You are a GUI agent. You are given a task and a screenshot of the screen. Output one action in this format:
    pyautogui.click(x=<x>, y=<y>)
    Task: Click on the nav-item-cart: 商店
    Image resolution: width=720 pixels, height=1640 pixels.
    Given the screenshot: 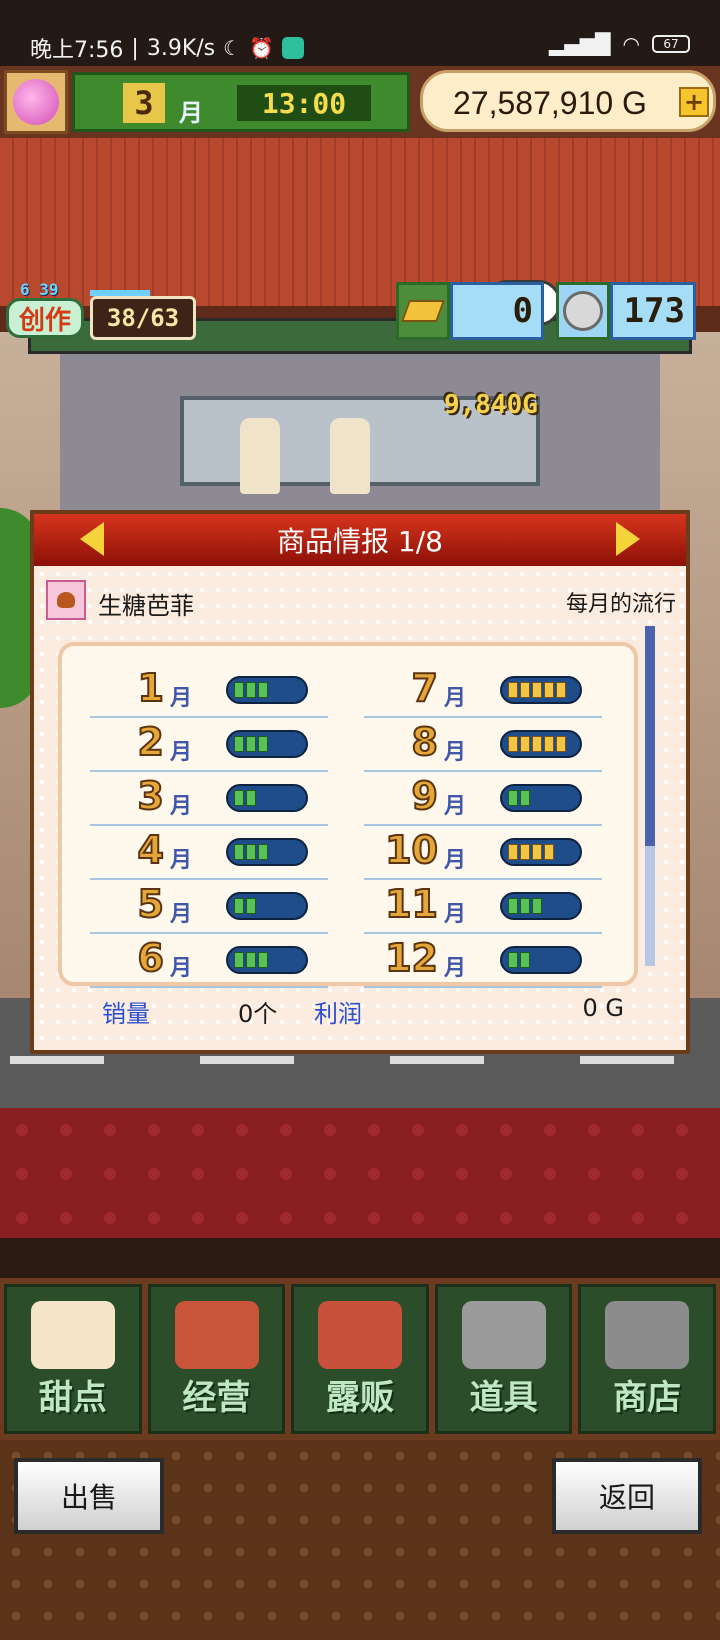 What is the action you would take?
    pyautogui.click(x=647, y=1359)
    